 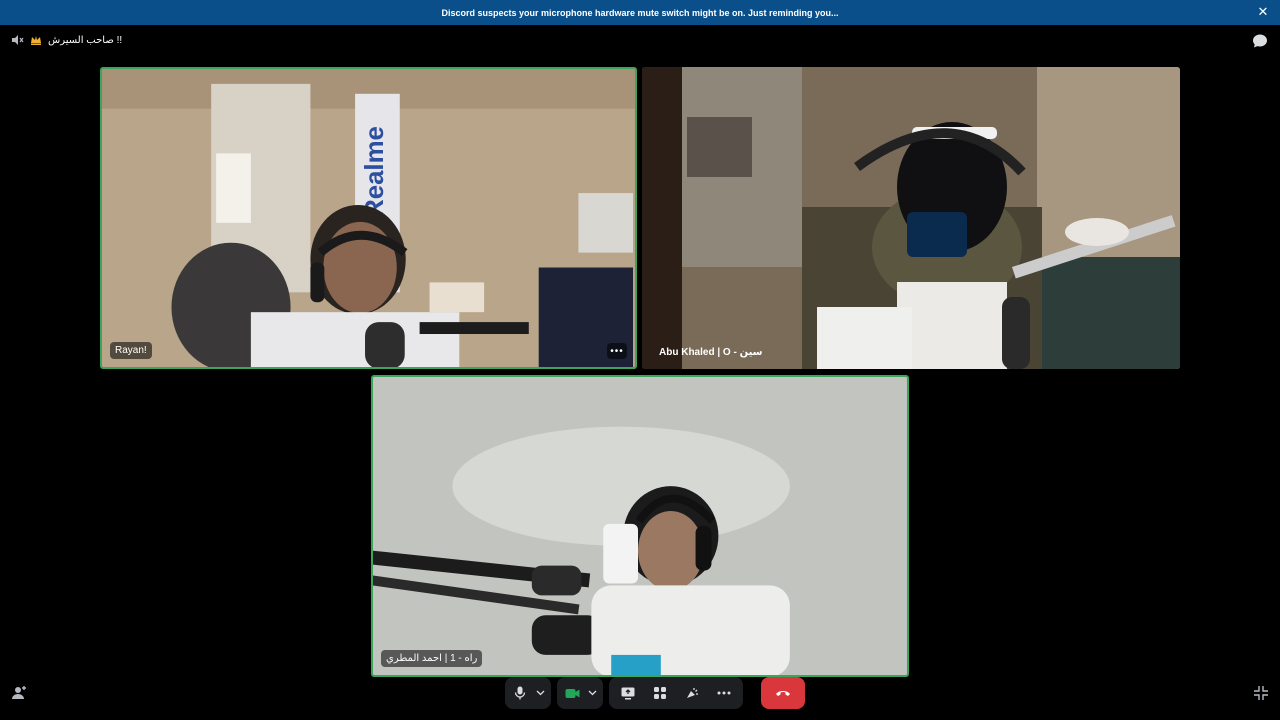 I want to click on microphone-icon, so click(x=520, y=693).